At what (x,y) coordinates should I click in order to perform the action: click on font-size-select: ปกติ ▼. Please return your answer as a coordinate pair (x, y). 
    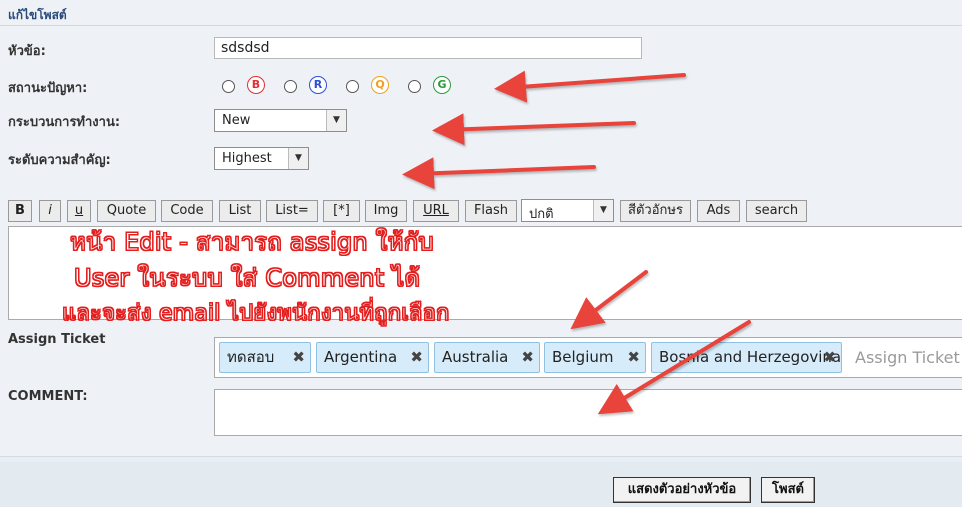
    Looking at the image, I should click on (567, 210).